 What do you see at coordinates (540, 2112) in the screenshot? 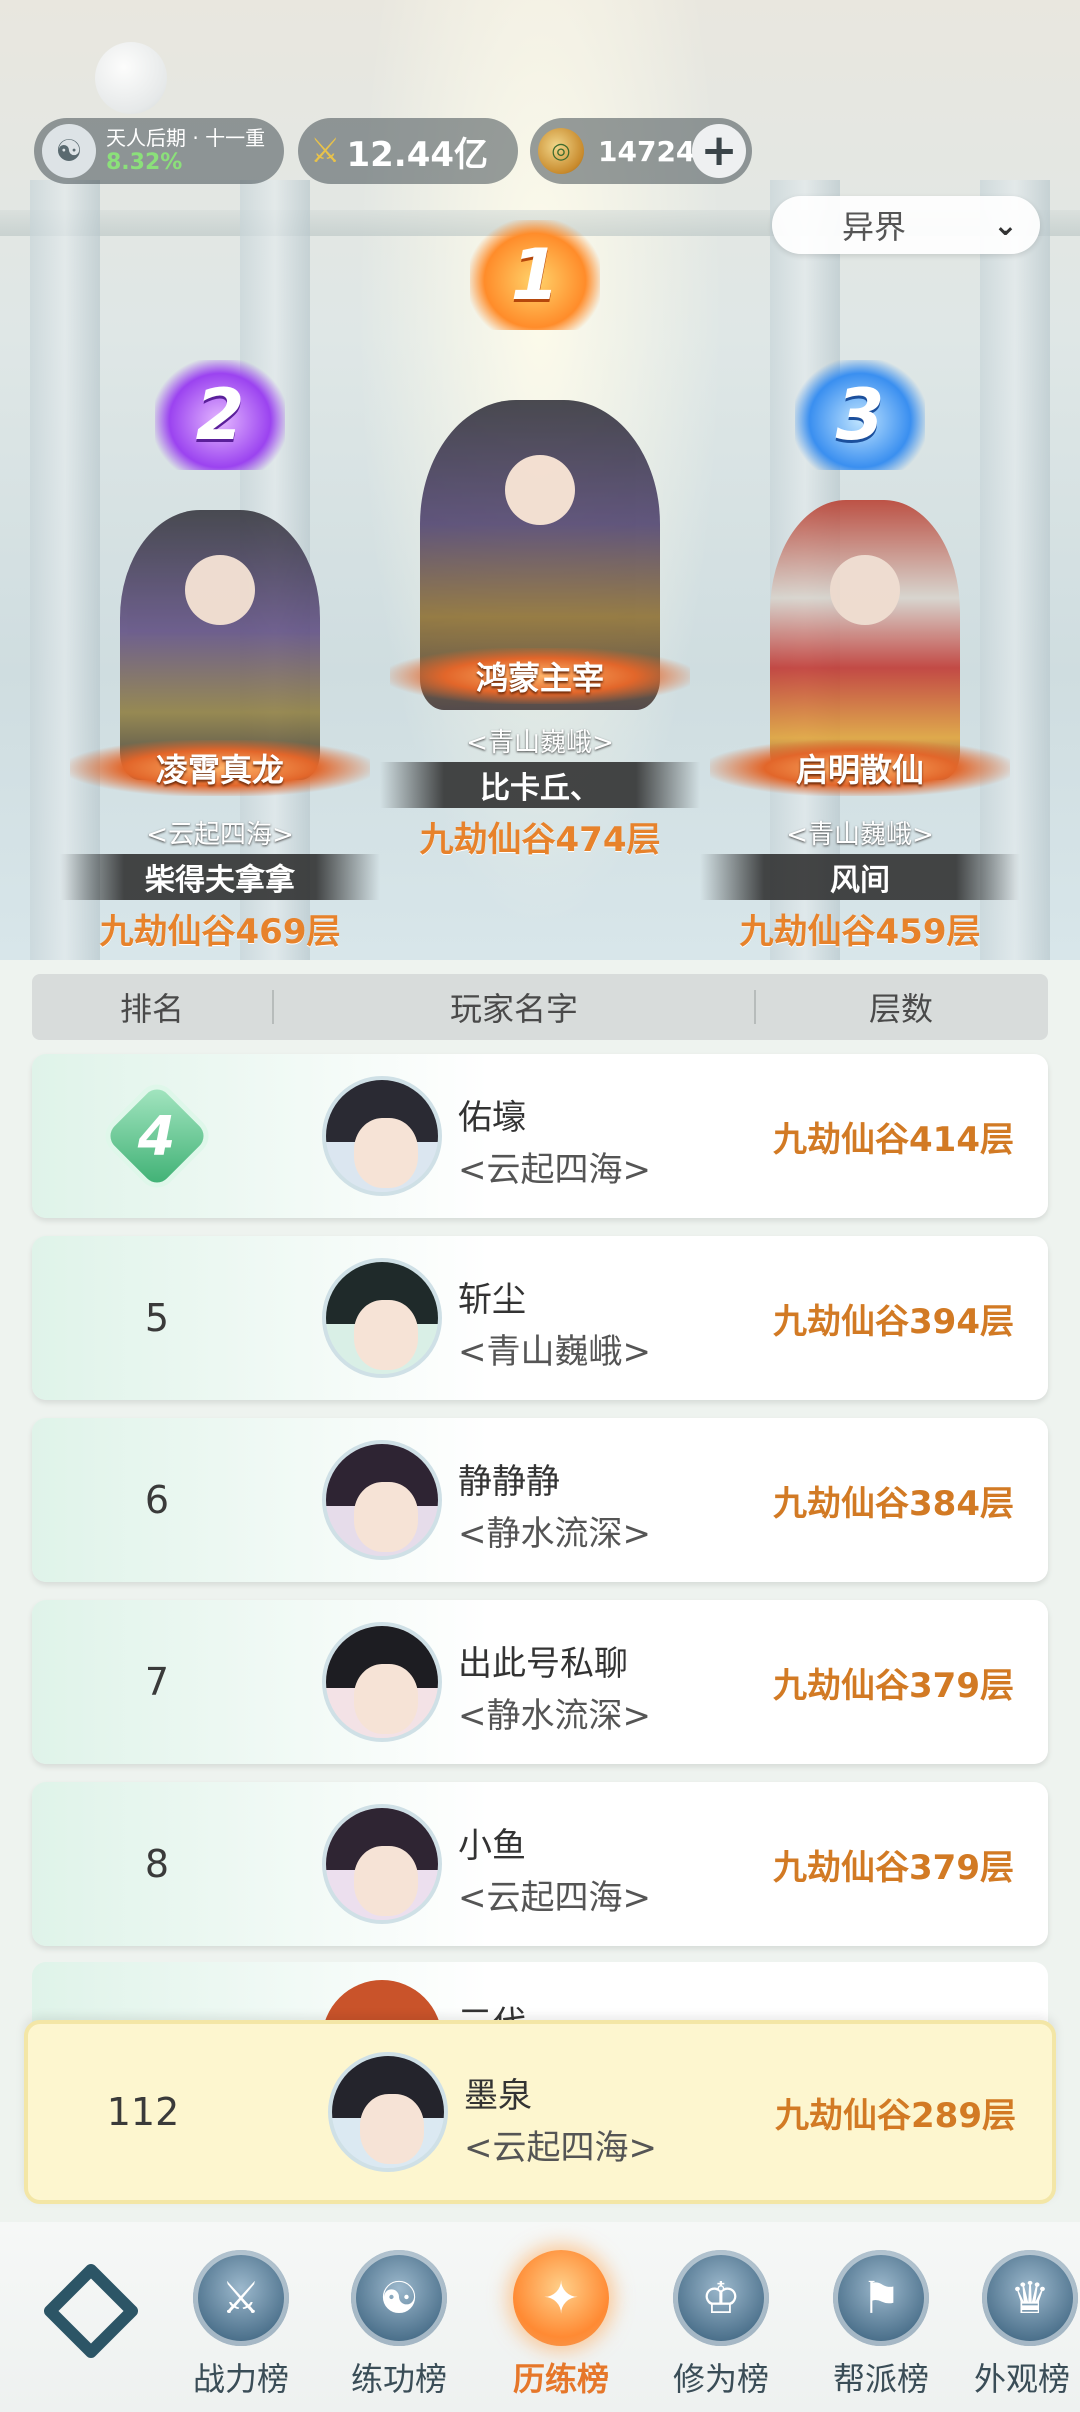
I see `my-rank-row: 112 墨泉 <云起四海> 九劫仙谷289层` at bounding box center [540, 2112].